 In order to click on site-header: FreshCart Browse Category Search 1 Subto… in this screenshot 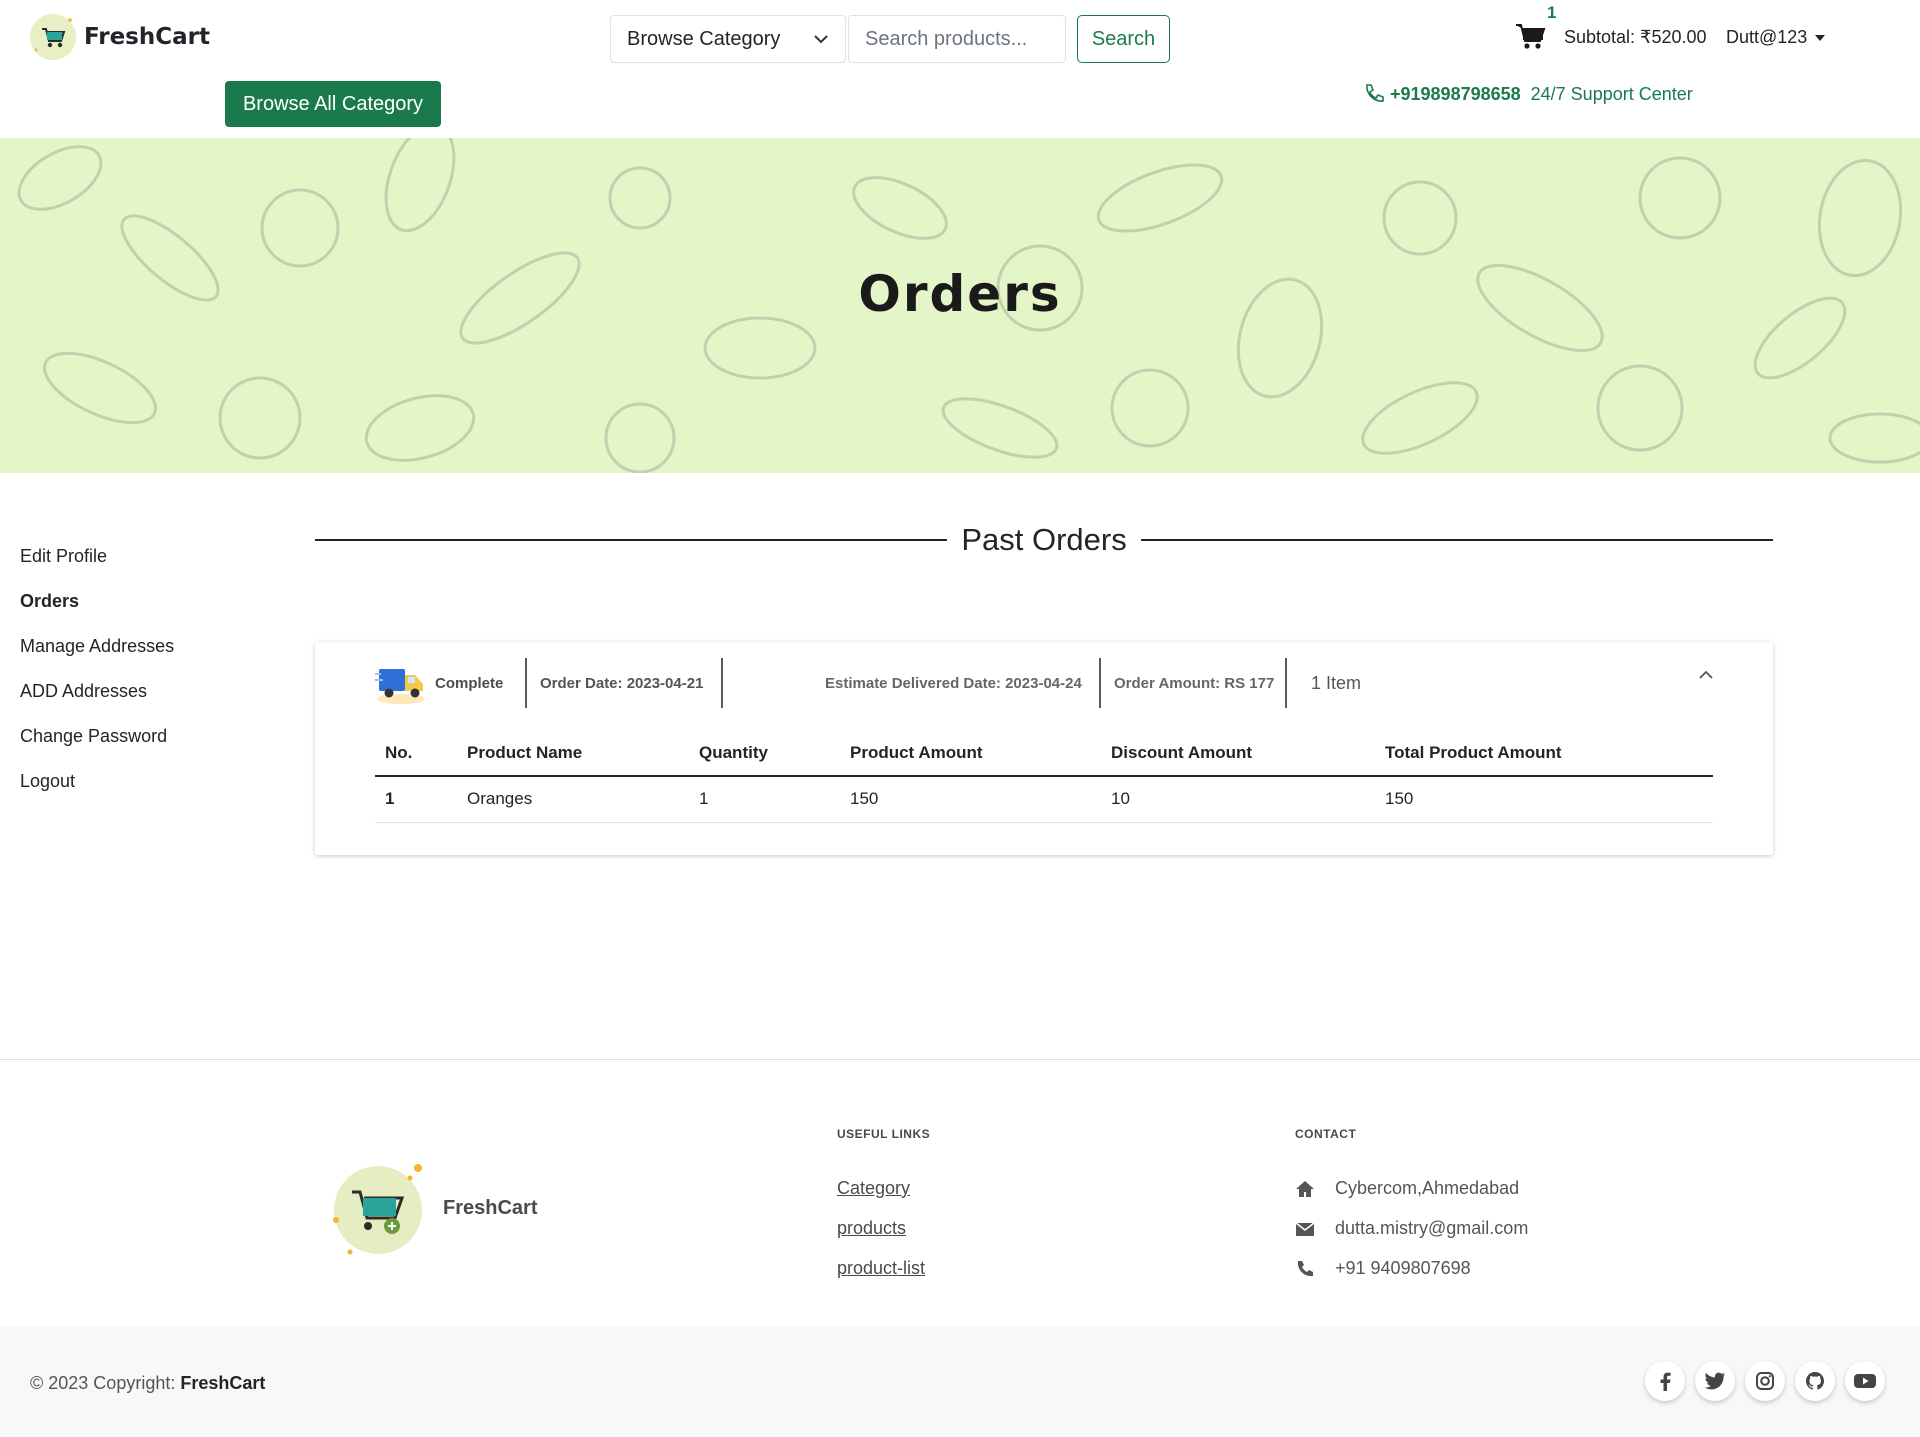, I will do `click(960, 69)`.